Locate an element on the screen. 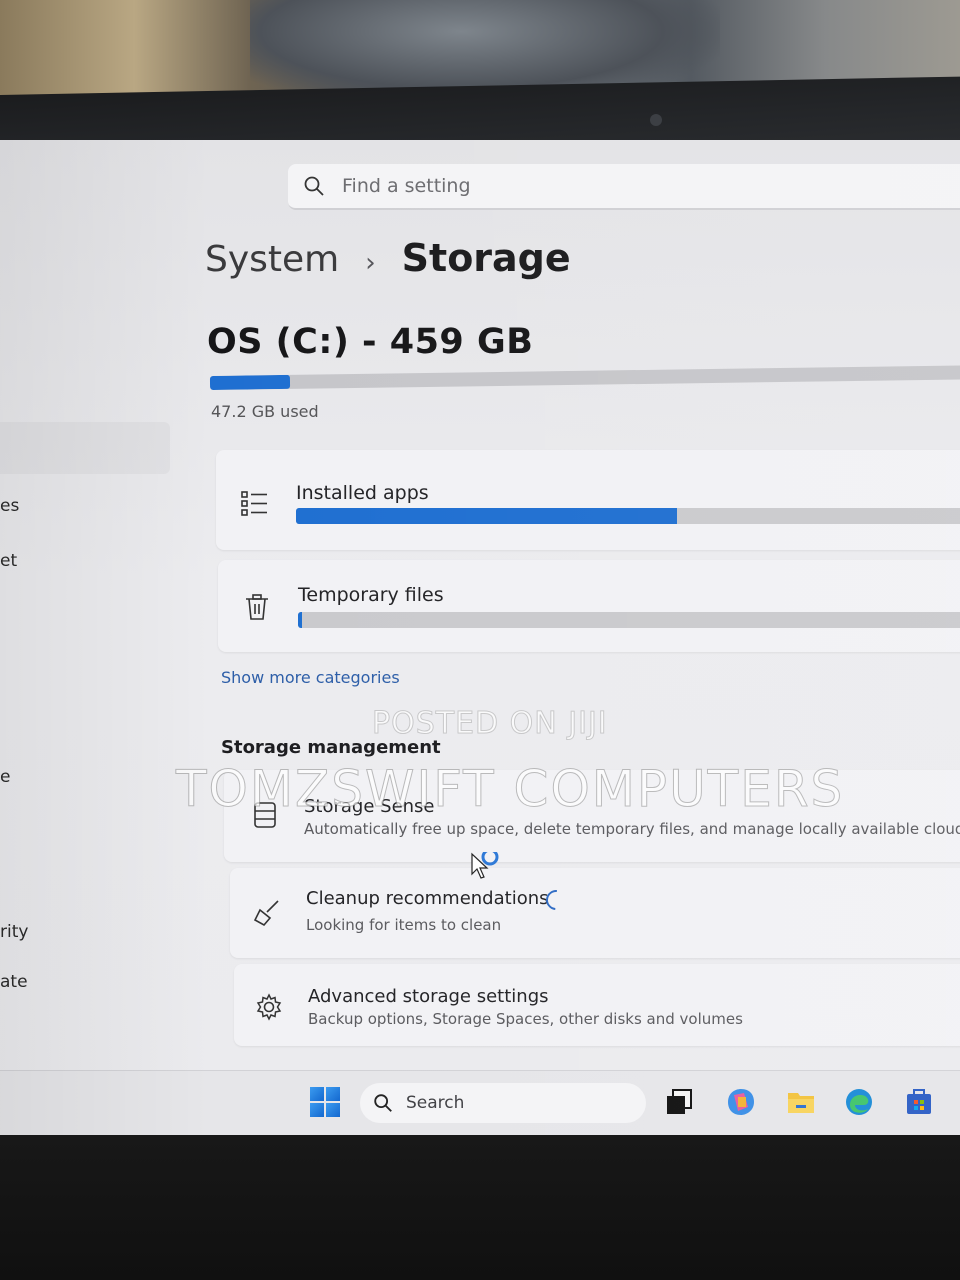 This screenshot has width=960, height=1280. row-title: Advanced storage settings is located at coordinates (428, 996).